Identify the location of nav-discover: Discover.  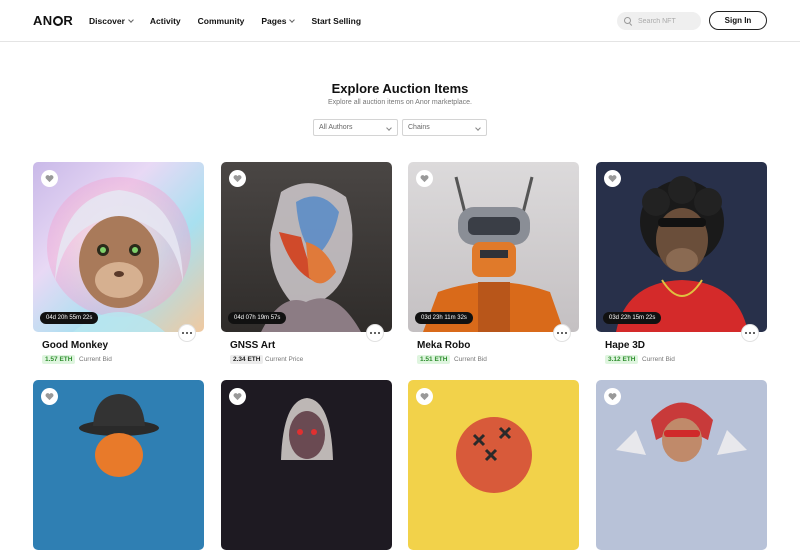
(111, 21).